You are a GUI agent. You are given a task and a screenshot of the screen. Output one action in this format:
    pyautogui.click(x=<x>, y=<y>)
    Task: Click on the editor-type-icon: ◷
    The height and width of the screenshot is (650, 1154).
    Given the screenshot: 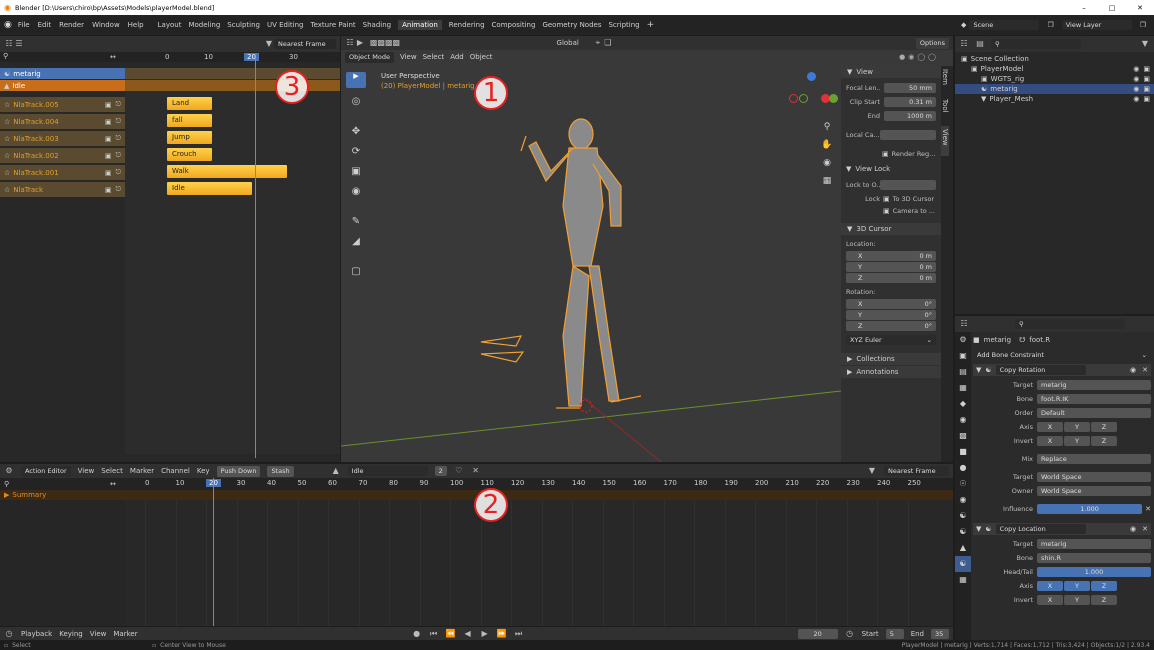 What is the action you would take?
    pyautogui.click(x=9, y=634)
    